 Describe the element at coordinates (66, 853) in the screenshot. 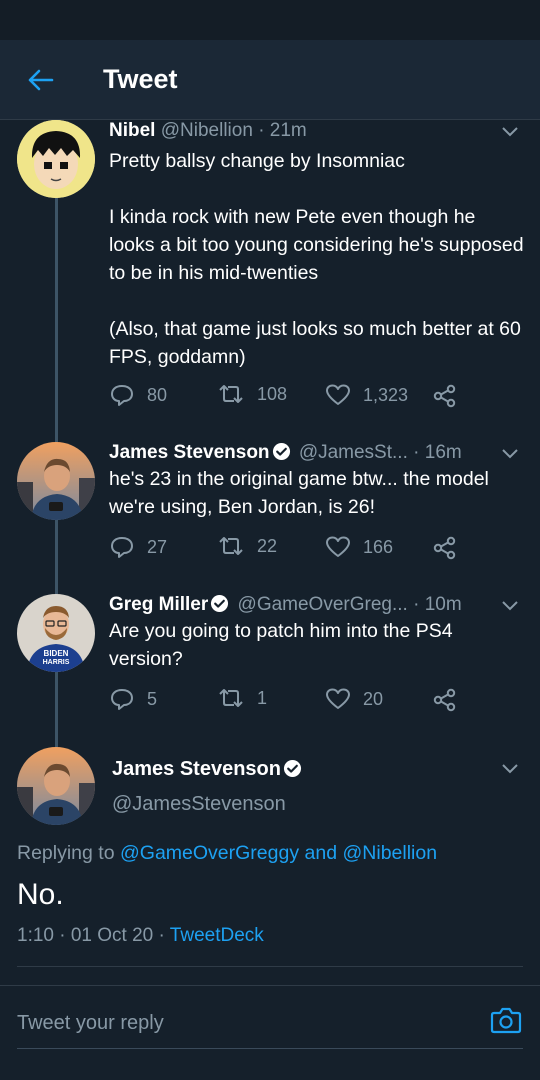

I see `replying-prefix: Replying to` at that location.